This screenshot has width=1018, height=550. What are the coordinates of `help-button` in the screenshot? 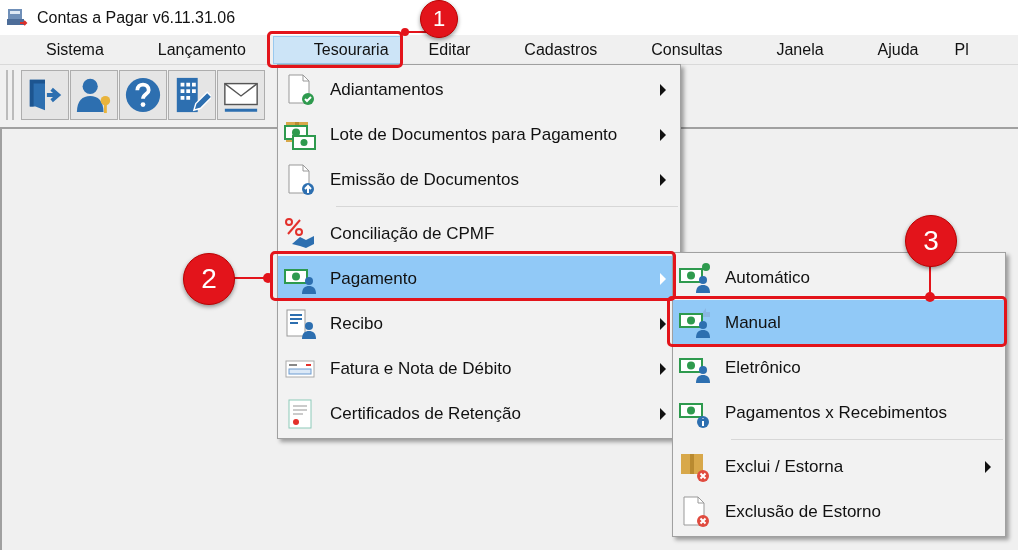 It's located at (143, 95).